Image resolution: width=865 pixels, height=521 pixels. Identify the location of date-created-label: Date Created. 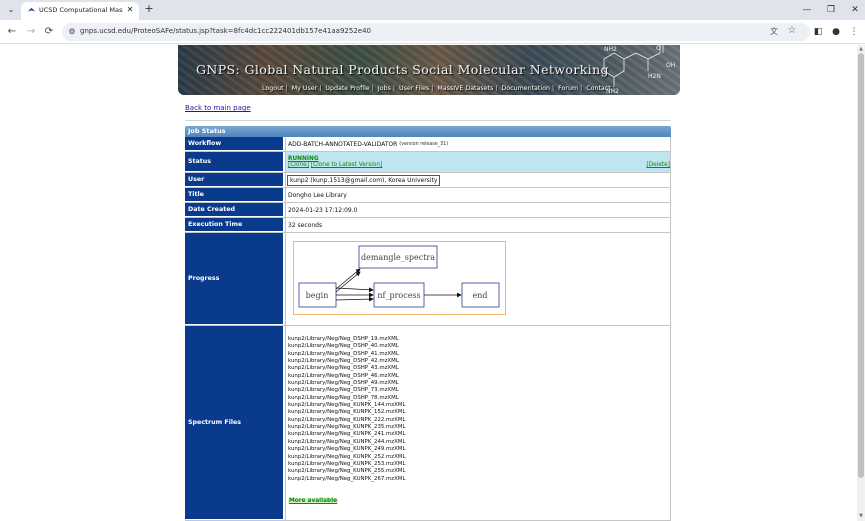
(234, 210).